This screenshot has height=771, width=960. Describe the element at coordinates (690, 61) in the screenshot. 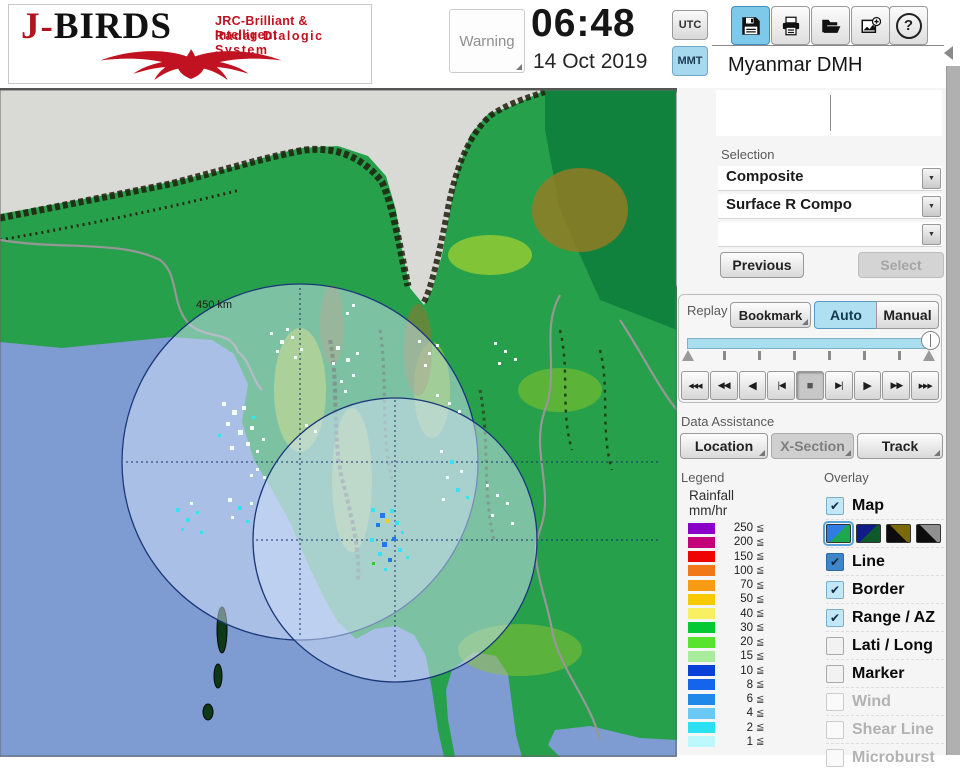

I see `timezone-mmt-button: MMT` at that location.